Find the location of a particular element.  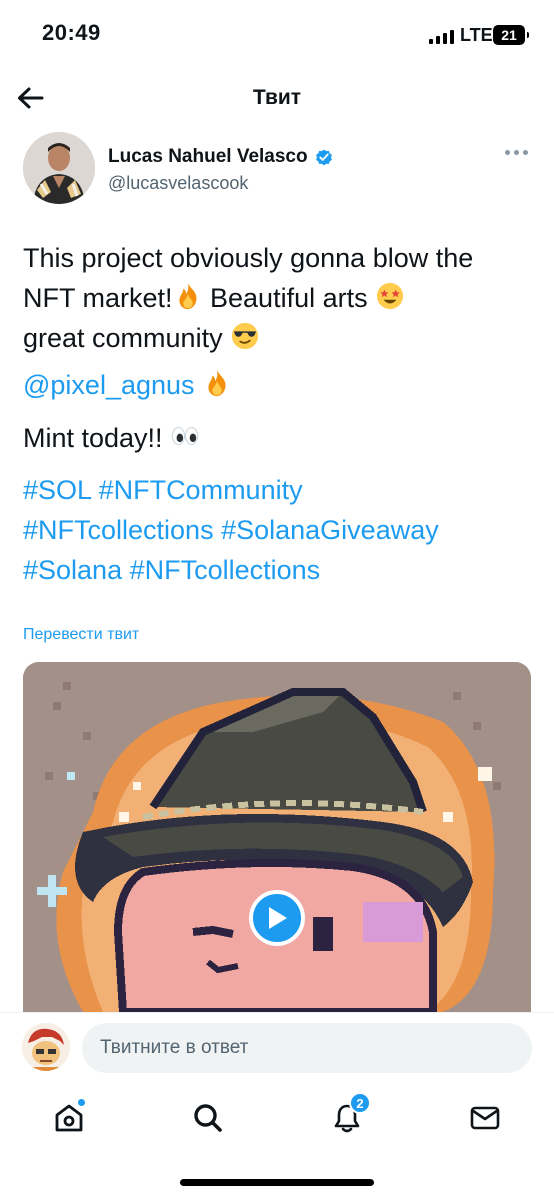

hashtag-link: #SOL is located at coordinates (57, 490).